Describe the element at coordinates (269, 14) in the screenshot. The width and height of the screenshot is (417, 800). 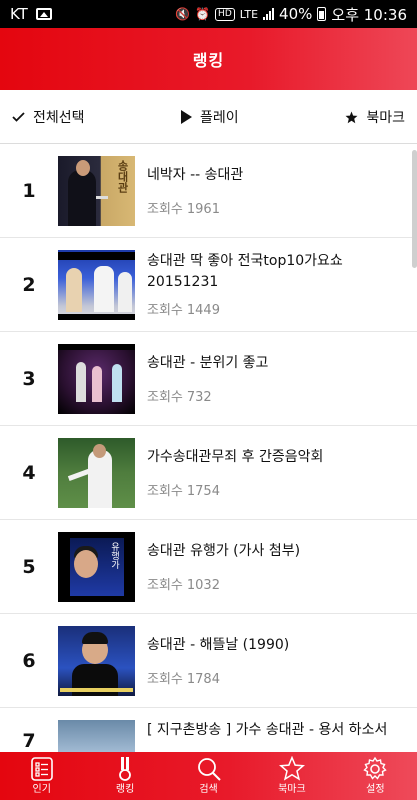
I see `signal-icon` at that location.